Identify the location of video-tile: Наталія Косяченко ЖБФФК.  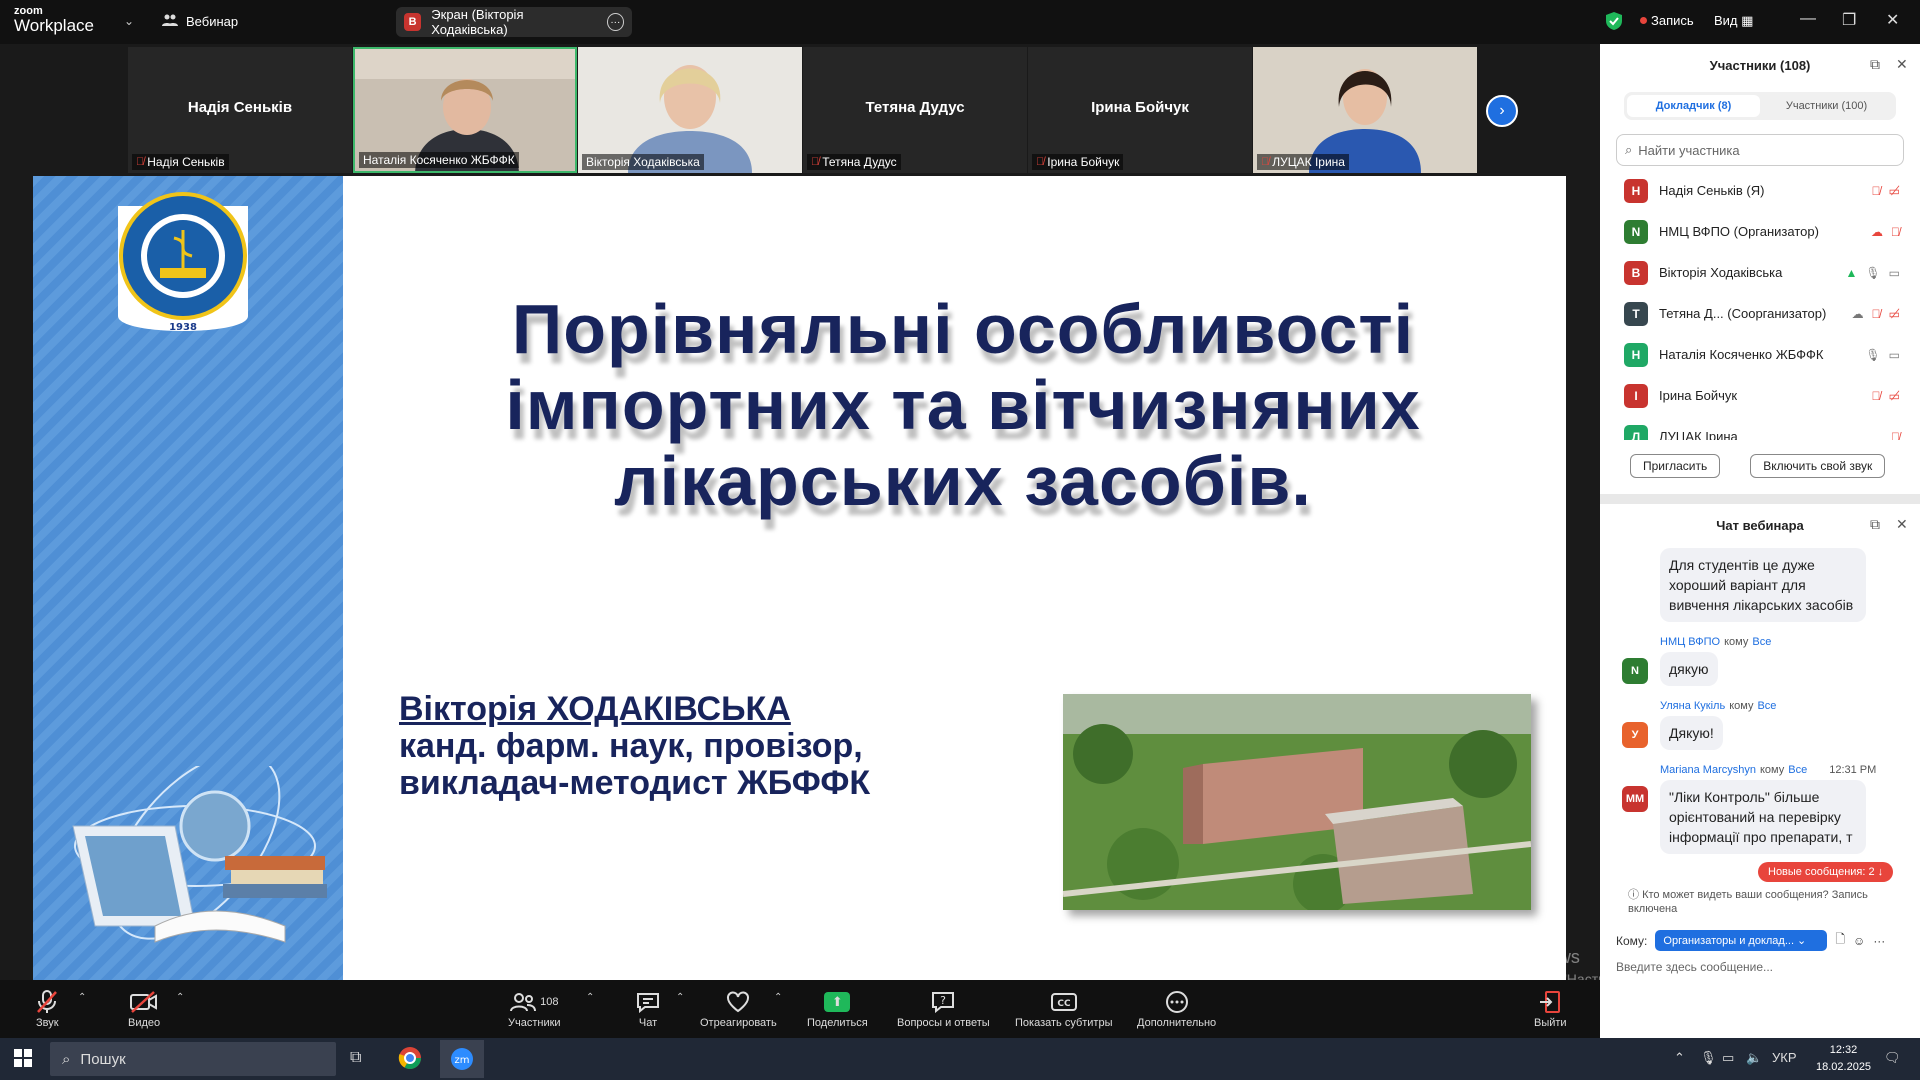
(465, 110).